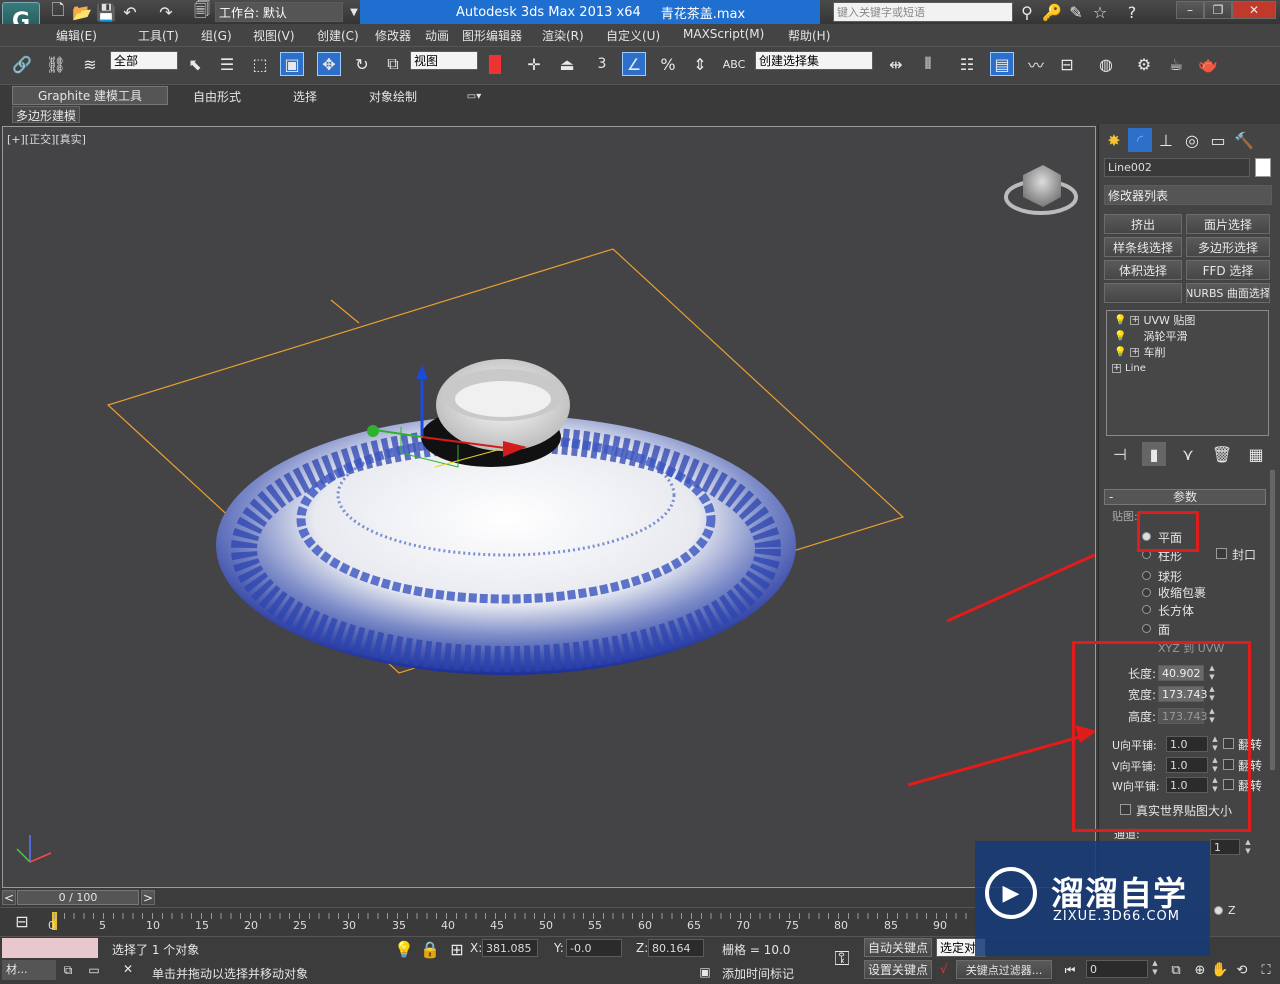 This screenshot has width=1280, height=984. What do you see at coordinates (1076, 12) in the screenshot?
I see `communication-icon: ✎` at bounding box center [1076, 12].